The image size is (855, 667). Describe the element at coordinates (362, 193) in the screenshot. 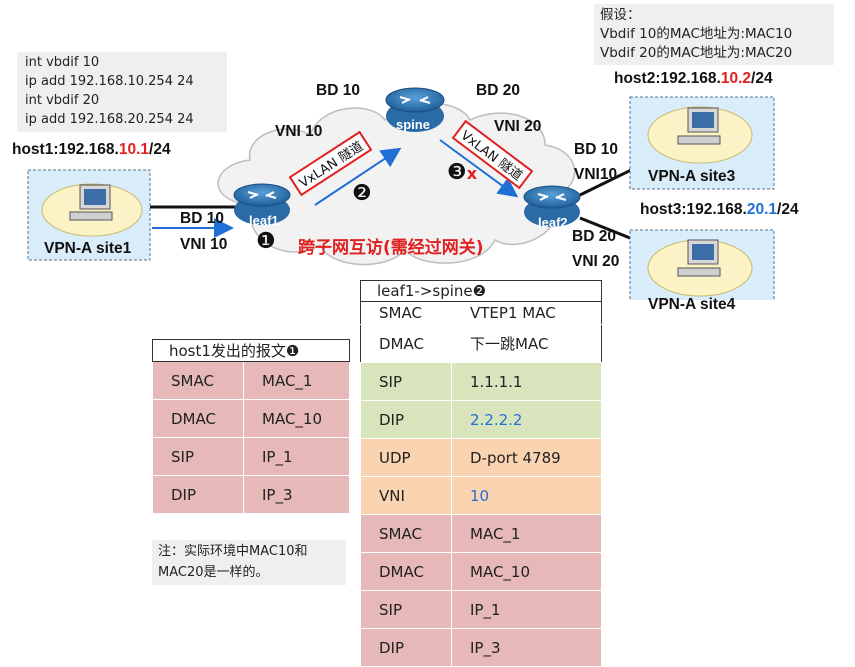

I see `marker-2: ❷` at that location.